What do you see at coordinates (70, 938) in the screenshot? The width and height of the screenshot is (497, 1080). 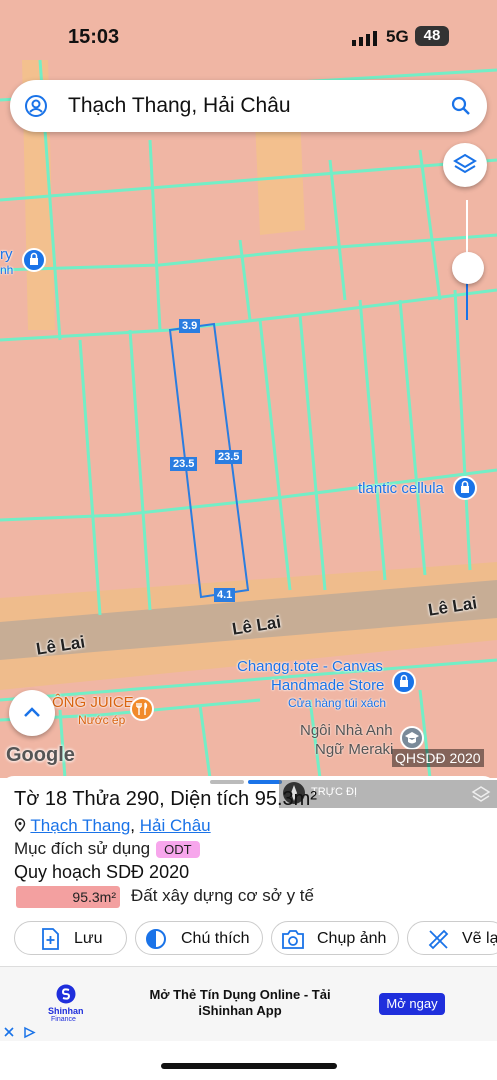 I see `save-button: Lưu` at bounding box center [70, 938].